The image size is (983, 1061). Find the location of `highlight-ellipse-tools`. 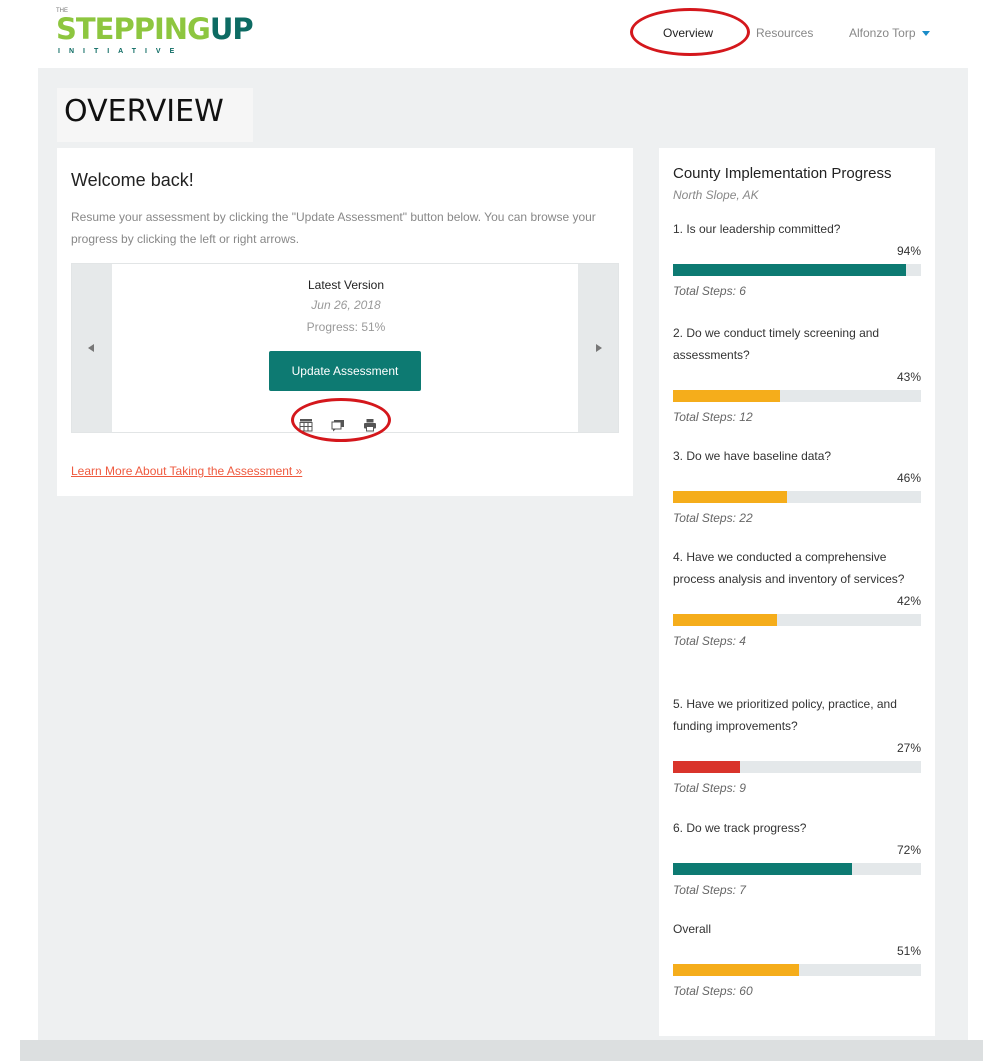

highlight-ellipse-tools is located at coordinates (341, 420).